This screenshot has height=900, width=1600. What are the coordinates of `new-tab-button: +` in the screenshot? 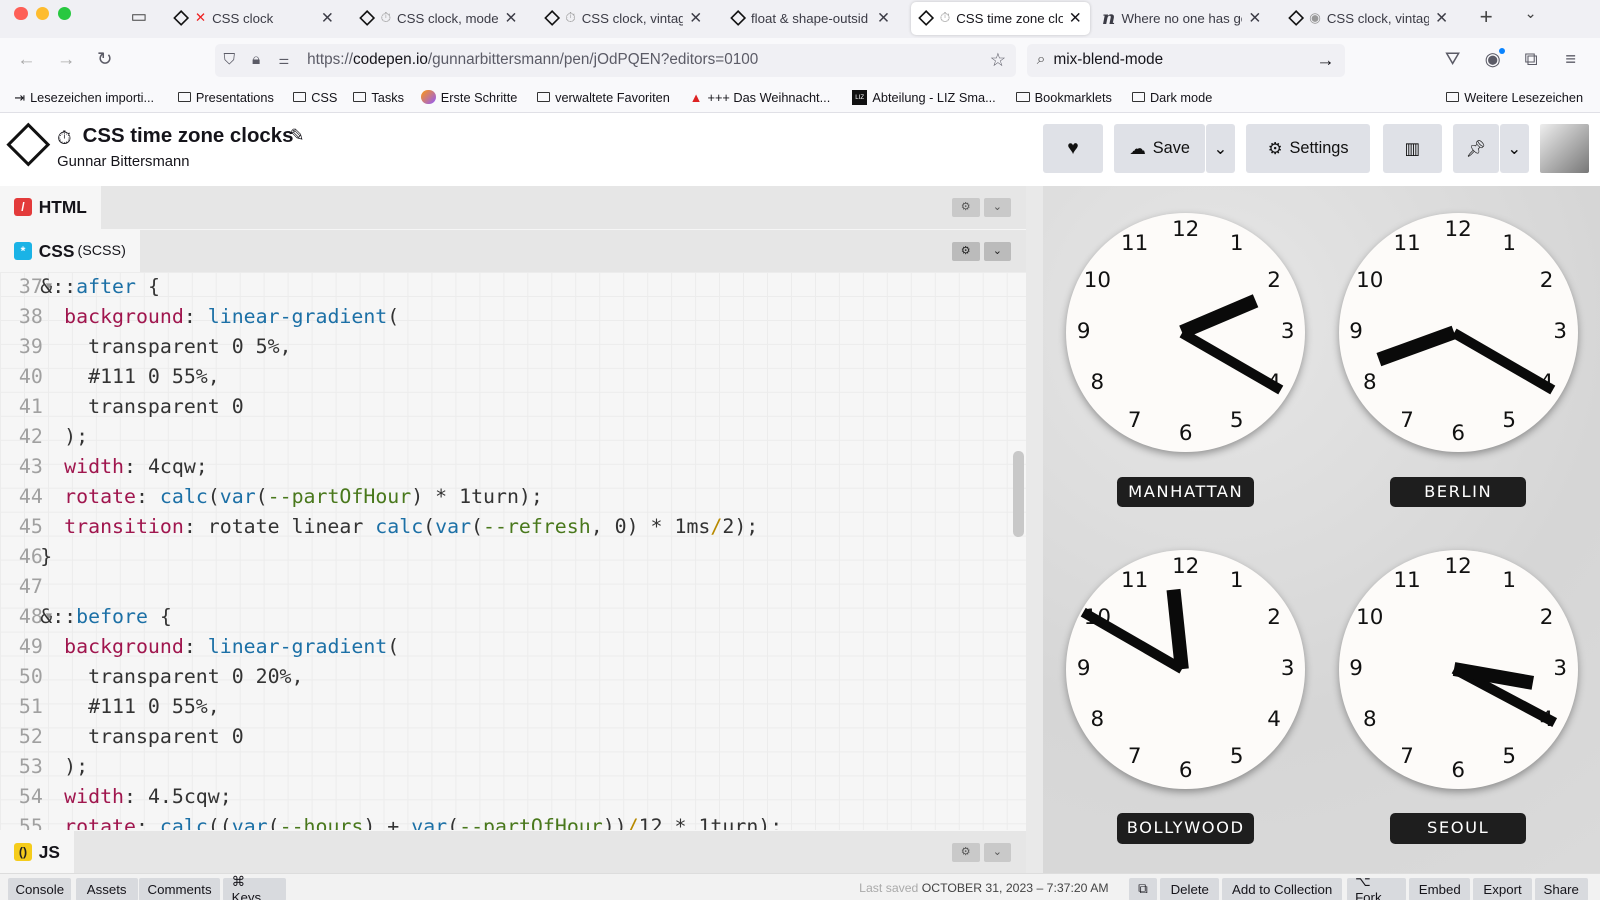 It's located at (1486, 17).